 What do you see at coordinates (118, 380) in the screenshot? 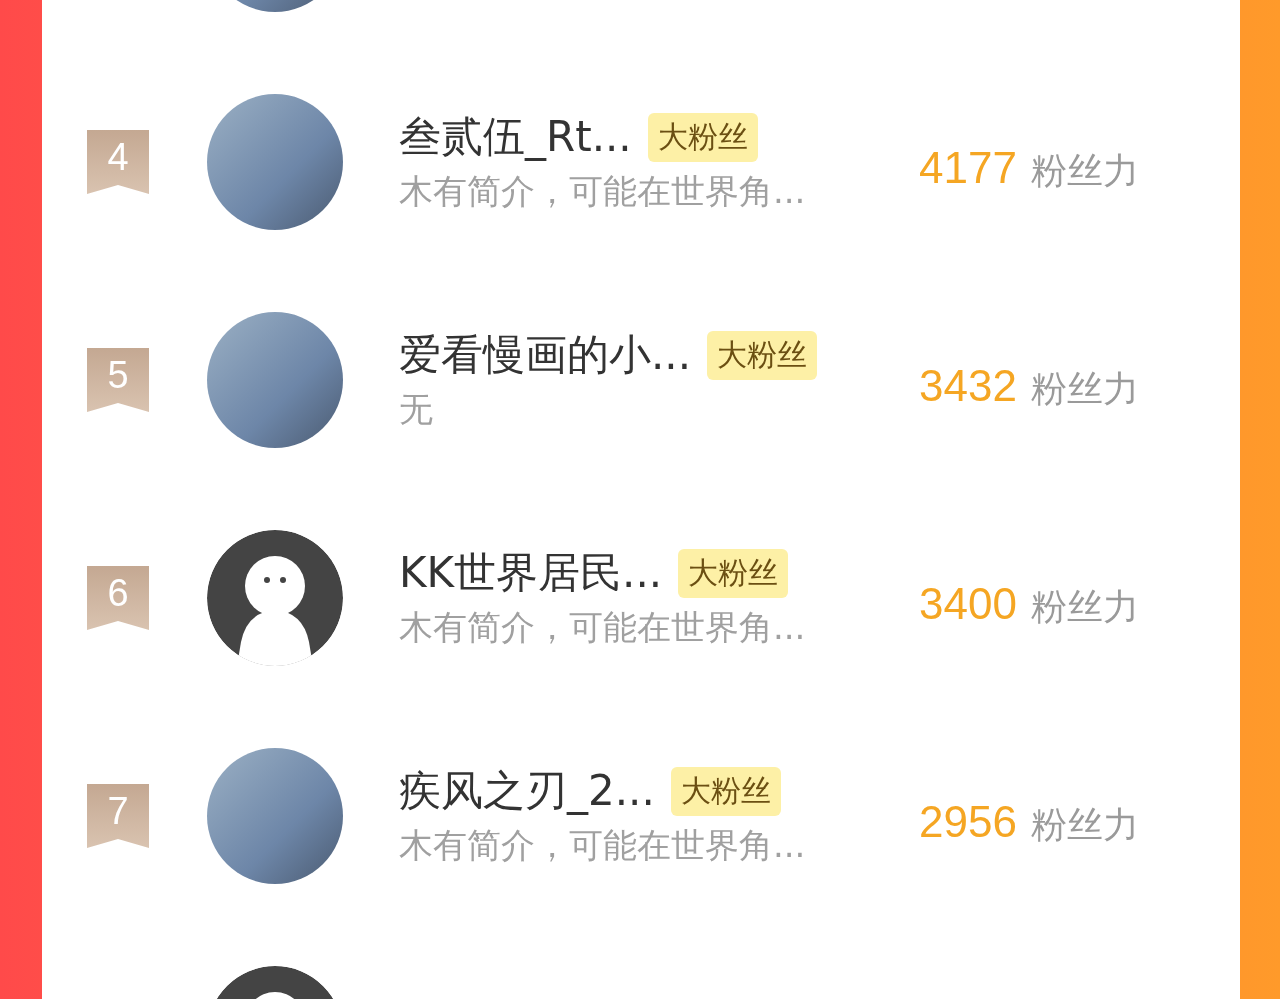
I see `rank-ribbon: 5` at bounding box center [118, 380].